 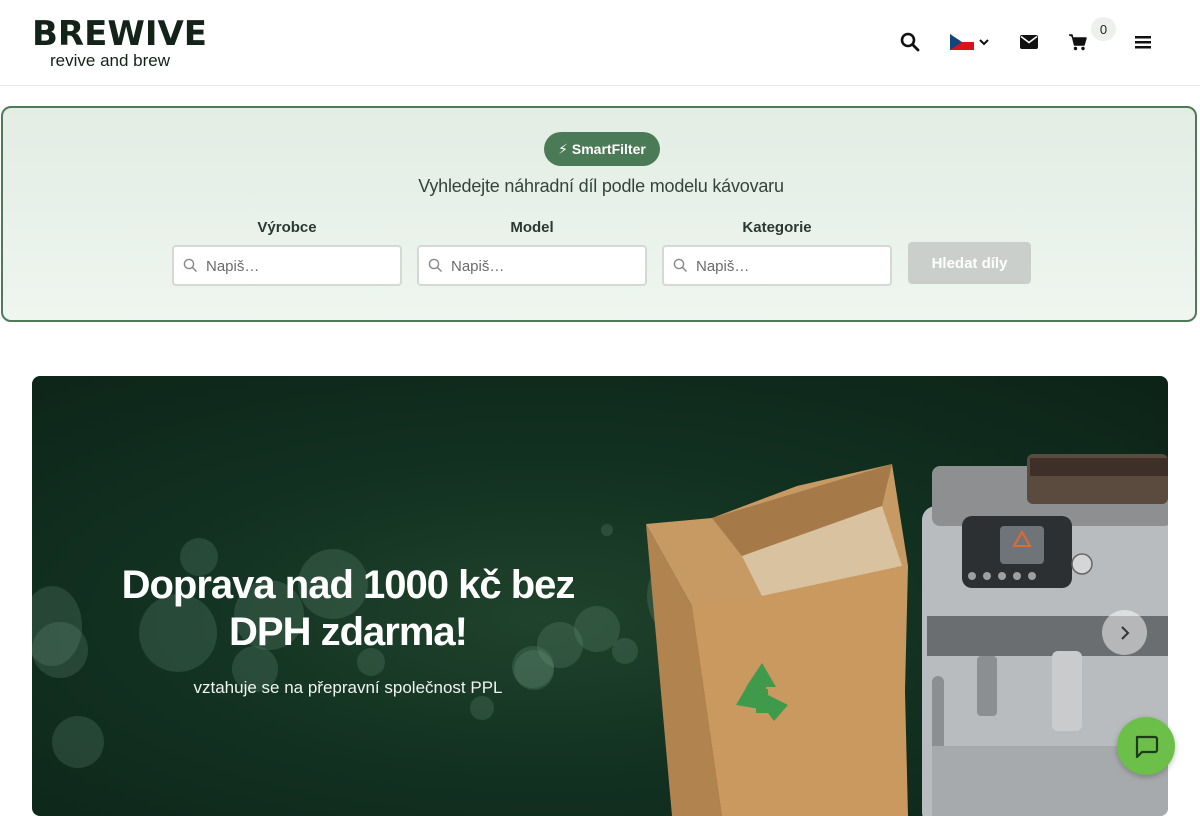 I want to click on model-label: Model, so click(x=532, y=227).